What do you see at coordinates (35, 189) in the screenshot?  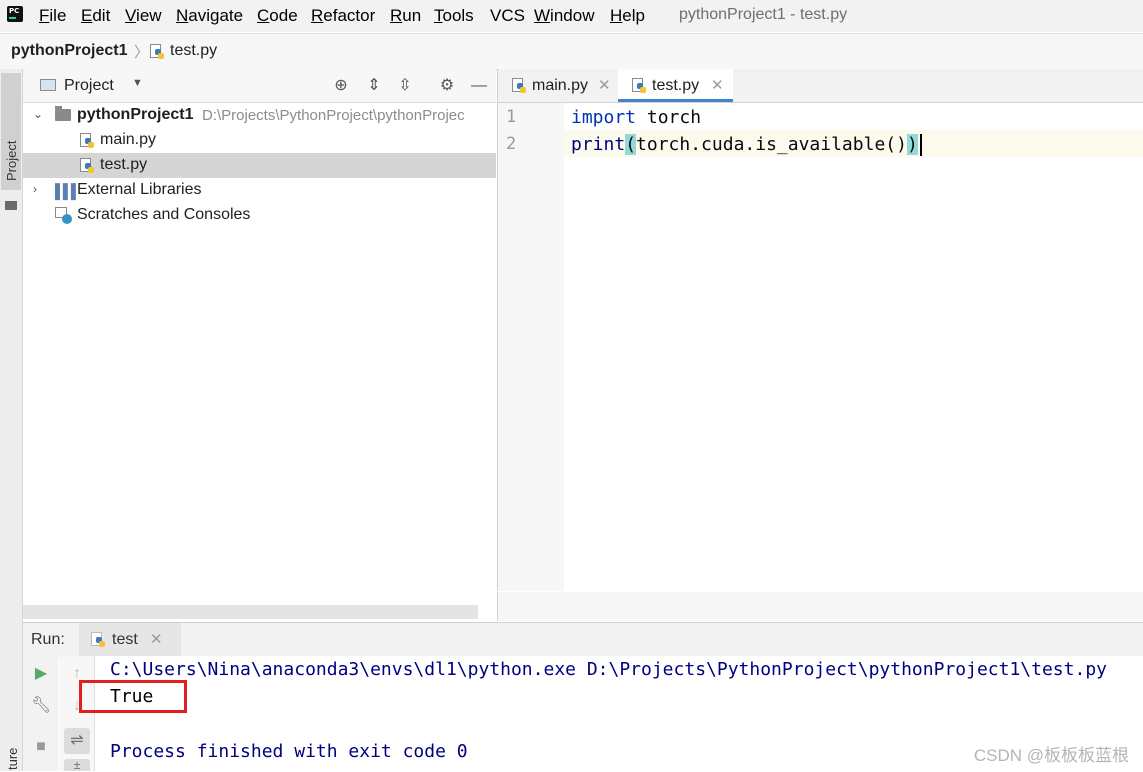 I see `chevron-right-icon: ›` at bounding box center [35, 189].